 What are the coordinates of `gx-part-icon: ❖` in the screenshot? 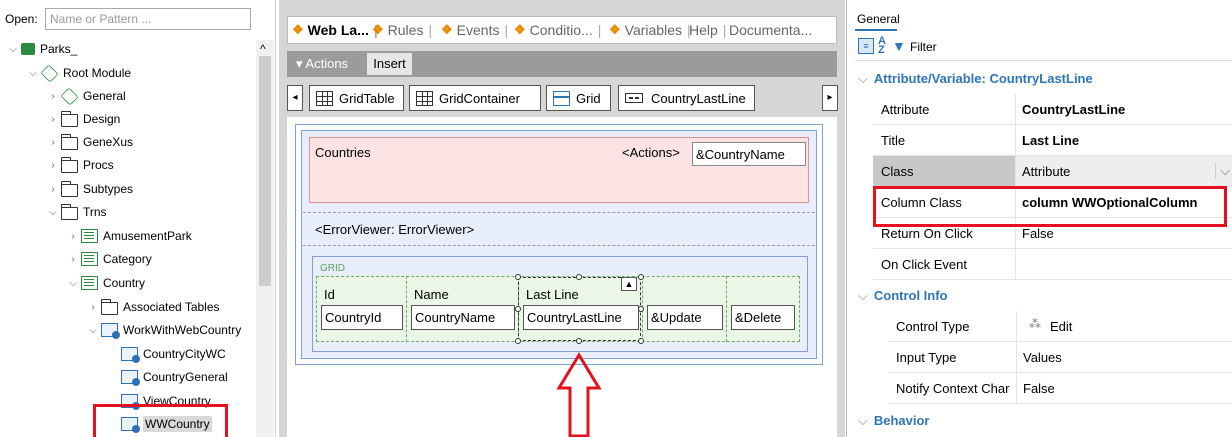 It's located at (520, 29).